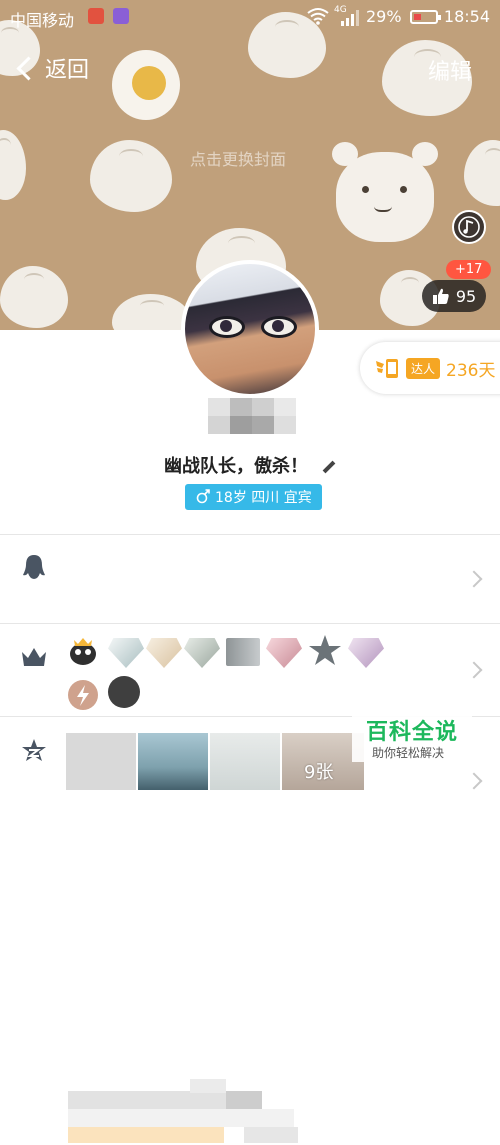 The image size is (500, 1145). Describe the element at coordinates (34, 657) in the screenshot. I see `crown-icon` at that location.